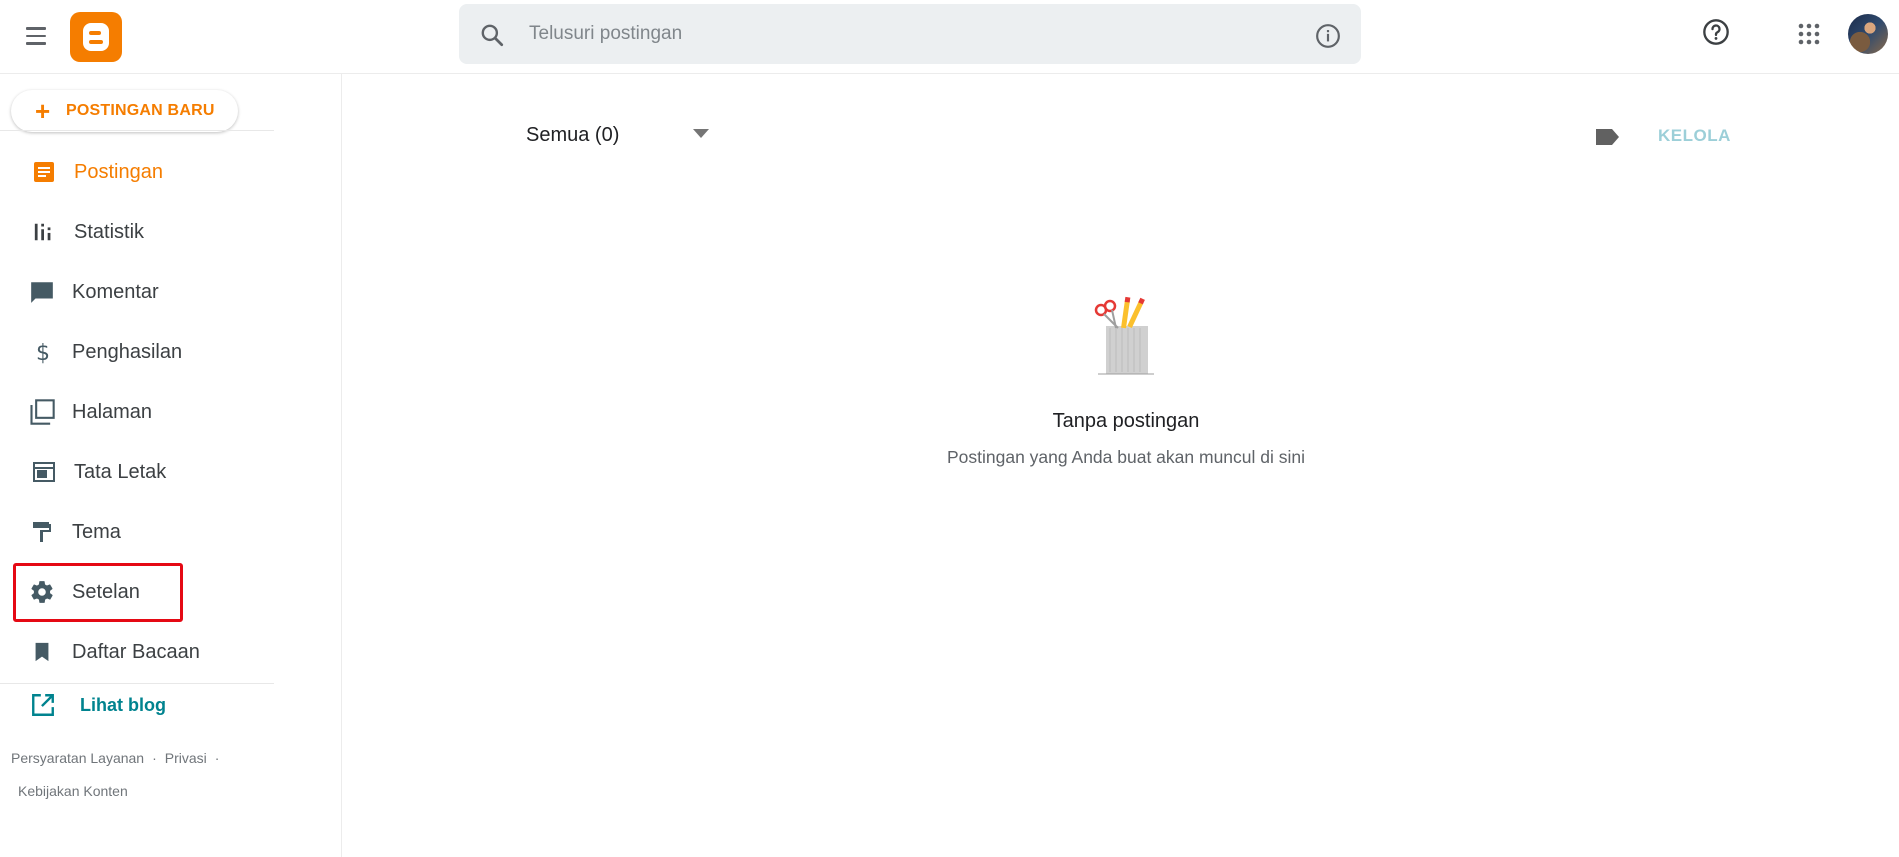 This screenshot has width=1899, height=857. I want to click on sidebar-item-penghasilan: $ Penghasilan, so click(144, 352).